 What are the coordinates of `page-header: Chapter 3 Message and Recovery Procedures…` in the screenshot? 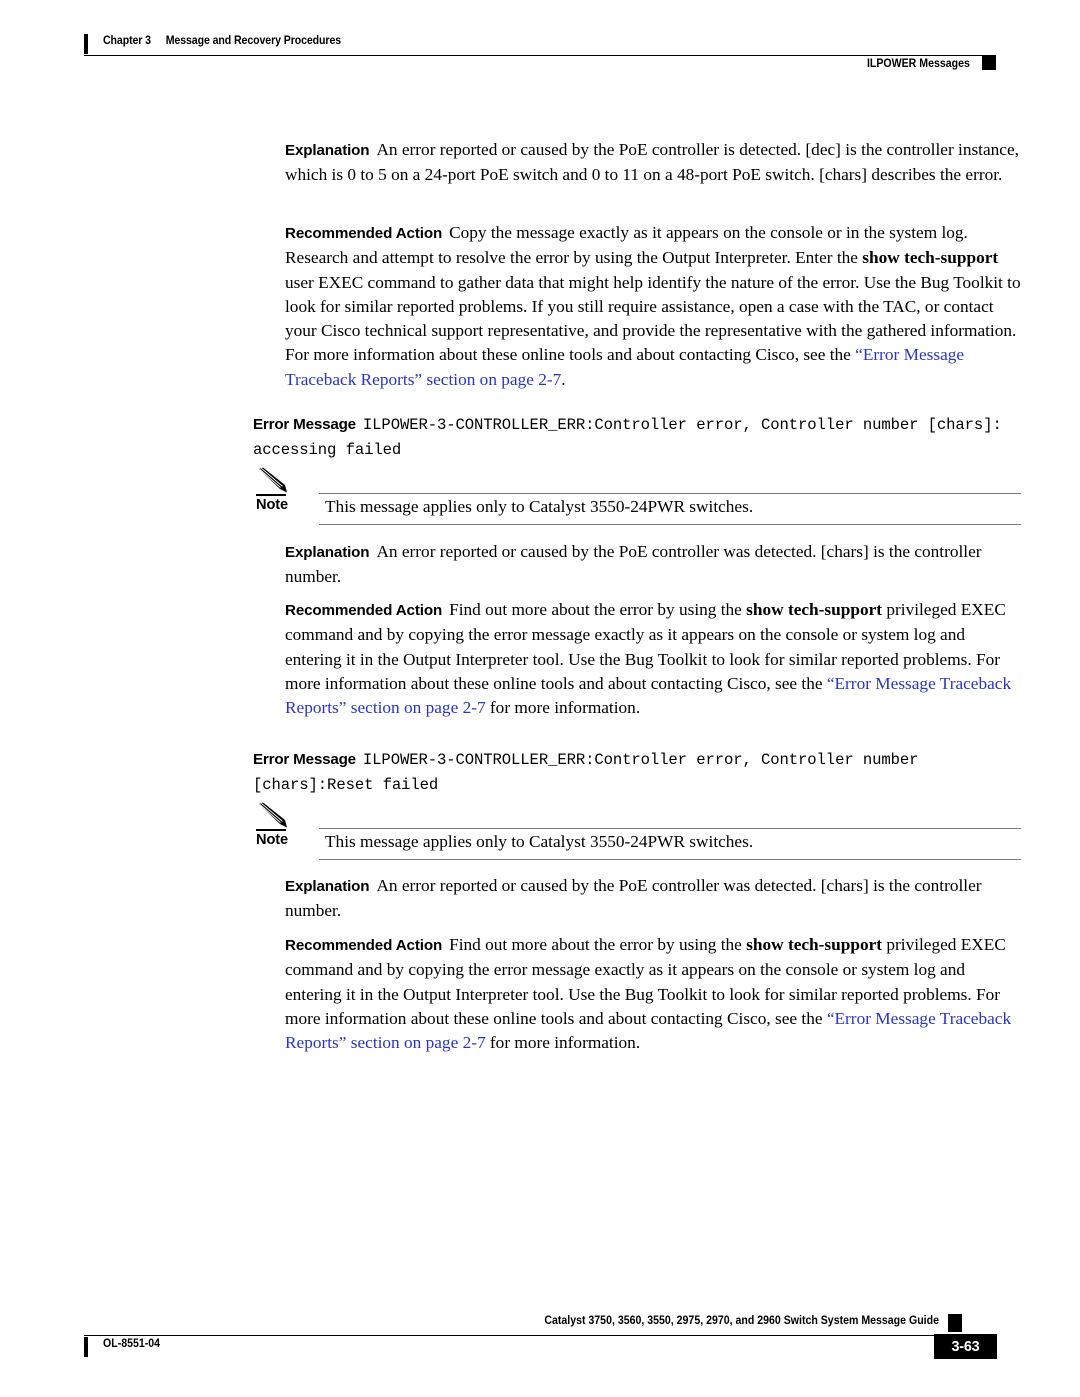 It's located at (540, 56).